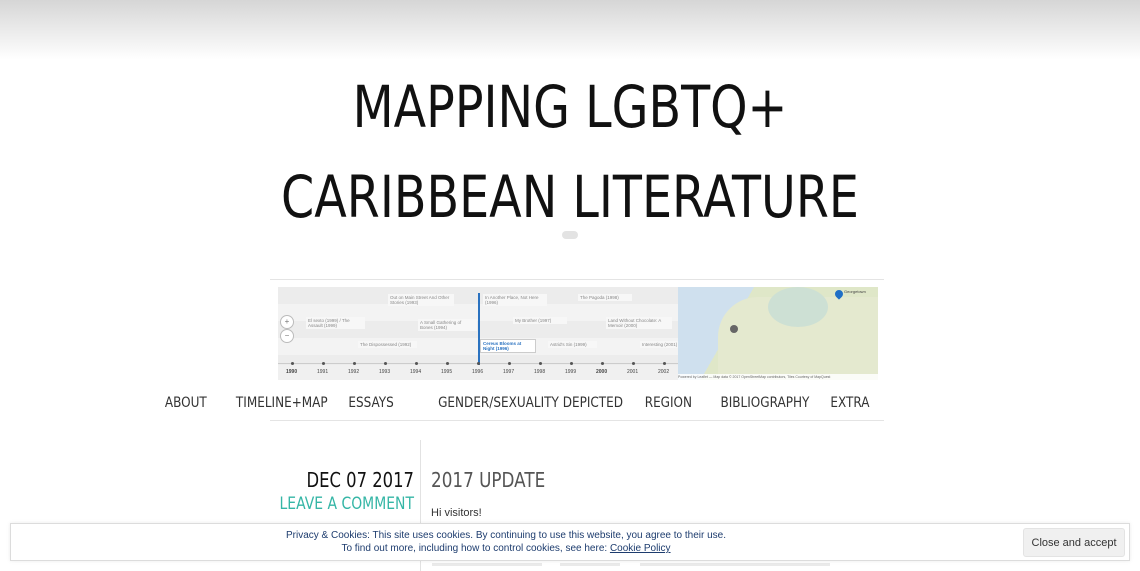 Image resolution: width=1140 pixels, height=571 pixels. Describe the element at coordinates (416, 372) in the screenshot. I see `timeline-year: 1994` at that location.